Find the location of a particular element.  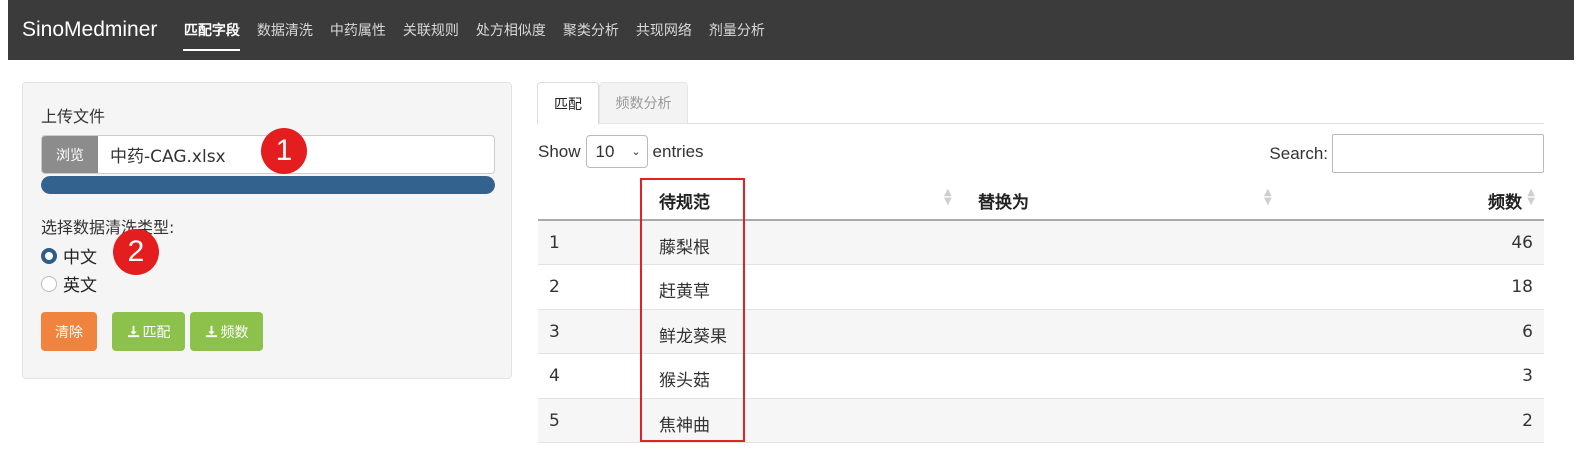

radio-option-english: 英文 is located at coordinates (69, 283).